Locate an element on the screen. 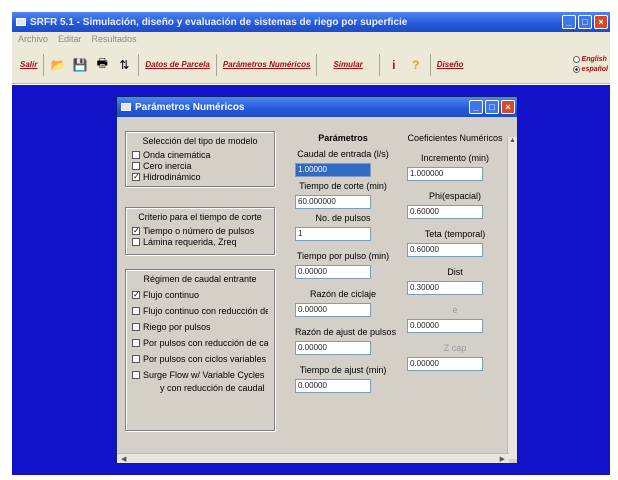 The height and width of the screenshot is (480, 618). num-pulsos-label: No. de pulsos is located at coordinates (343, 218).